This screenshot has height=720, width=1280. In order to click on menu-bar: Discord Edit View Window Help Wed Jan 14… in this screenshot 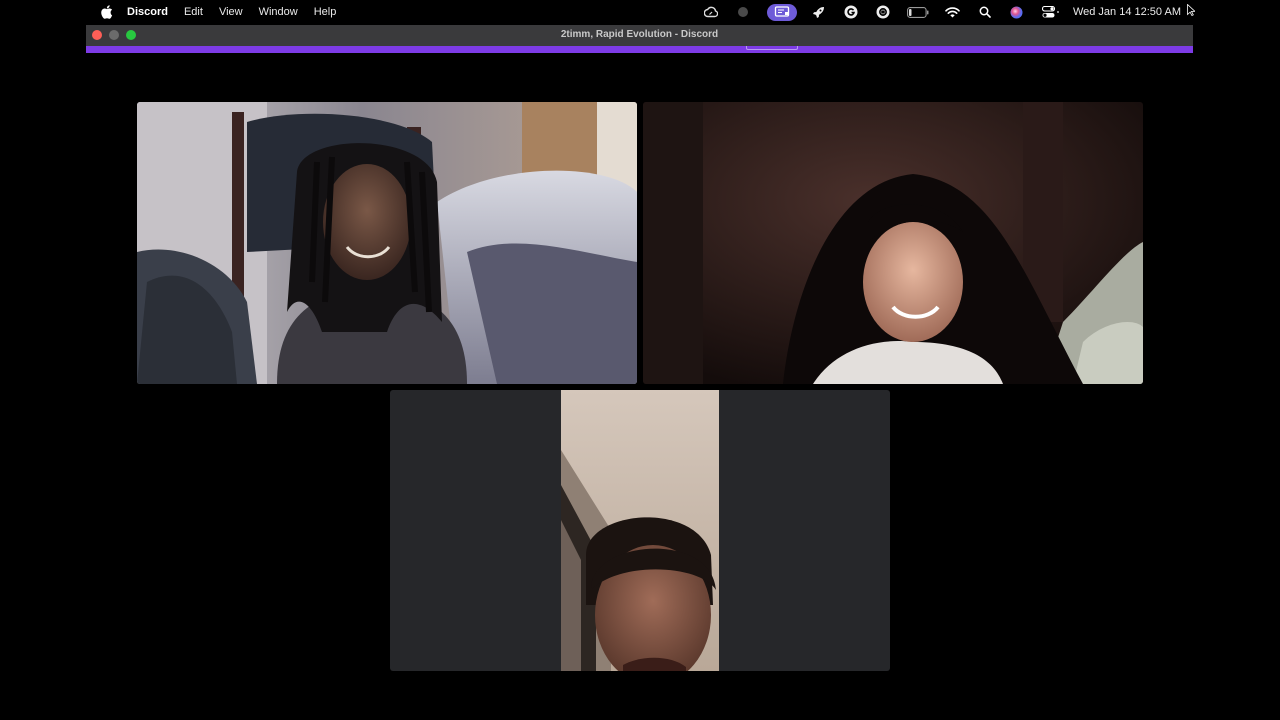, I will do `click(640, 12)`.